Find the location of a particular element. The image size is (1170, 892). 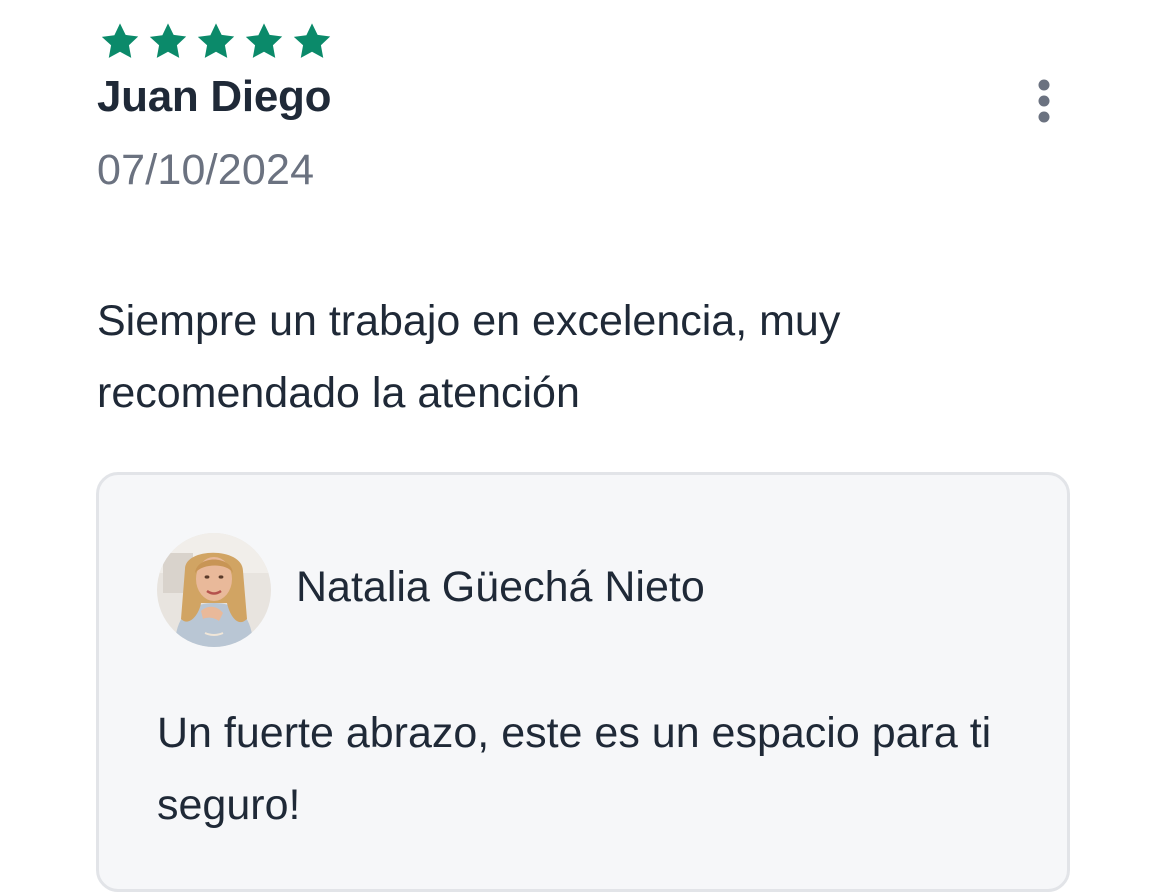

reviewer-name: Juan Diego is located at coordinates (214, 96).